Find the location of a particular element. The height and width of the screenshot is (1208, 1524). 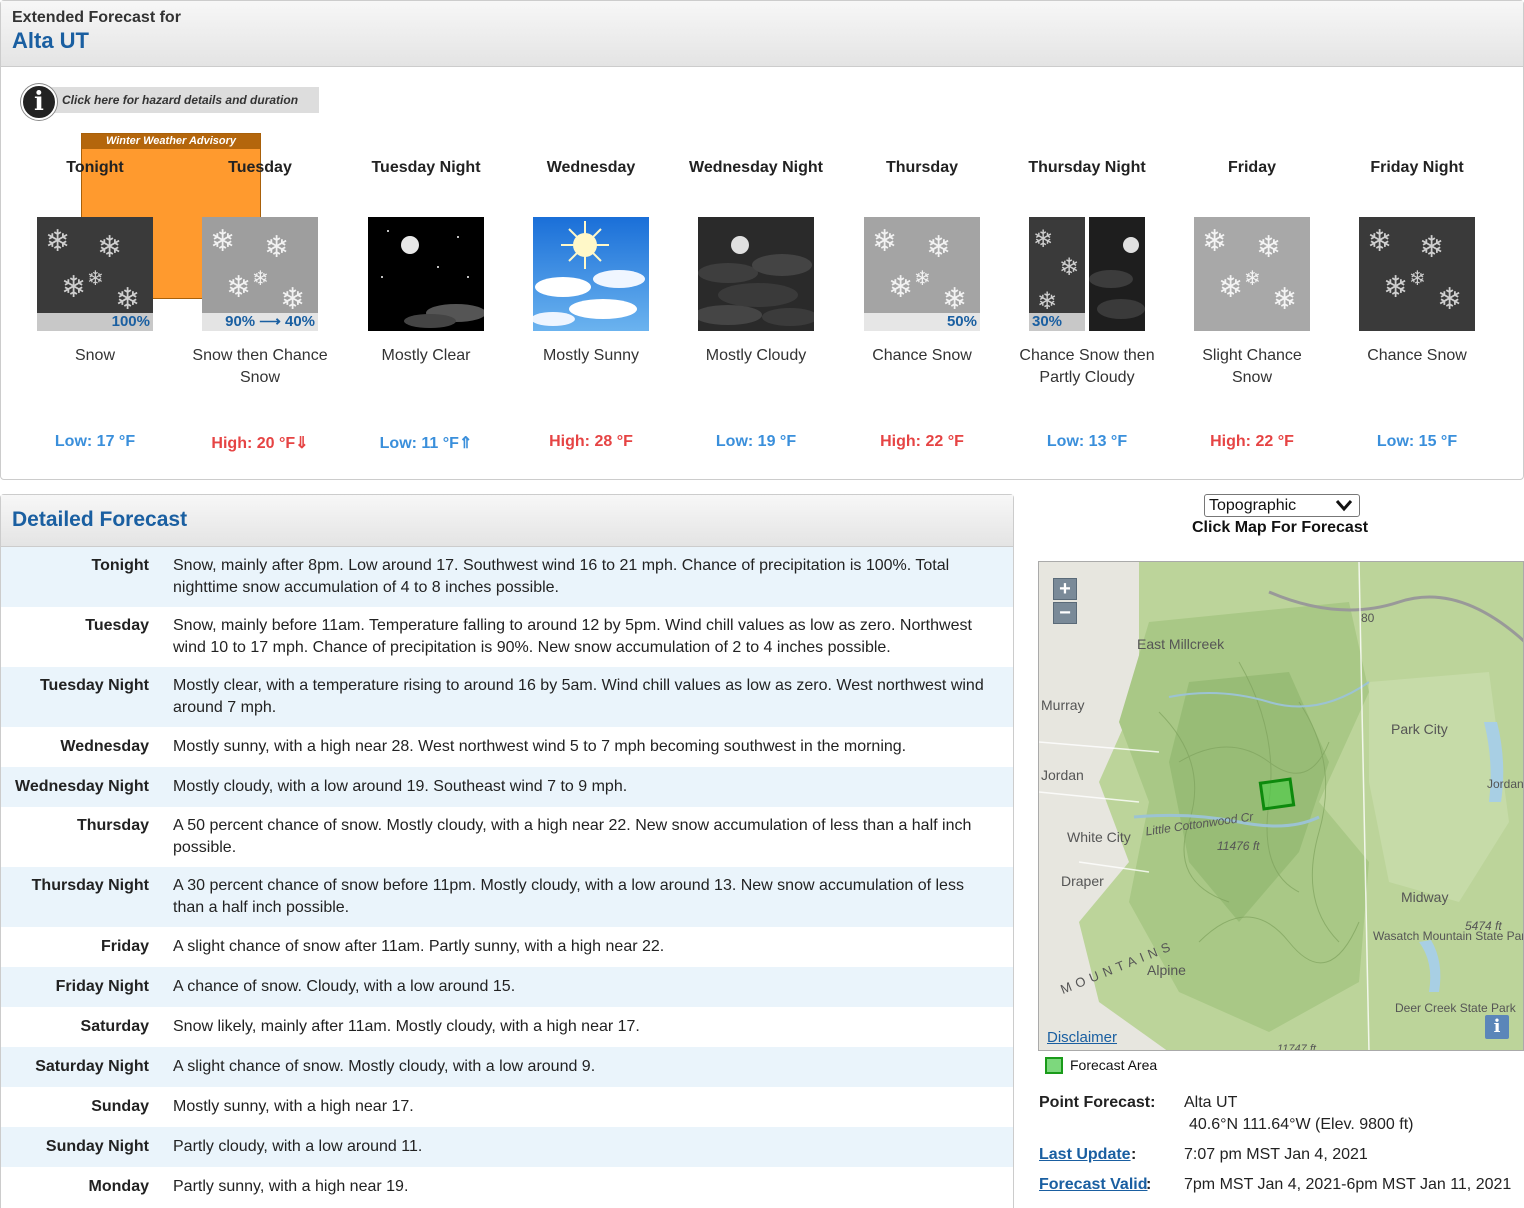

forecast-row-label: Sunday Night is located at coordinates (97, 1146).